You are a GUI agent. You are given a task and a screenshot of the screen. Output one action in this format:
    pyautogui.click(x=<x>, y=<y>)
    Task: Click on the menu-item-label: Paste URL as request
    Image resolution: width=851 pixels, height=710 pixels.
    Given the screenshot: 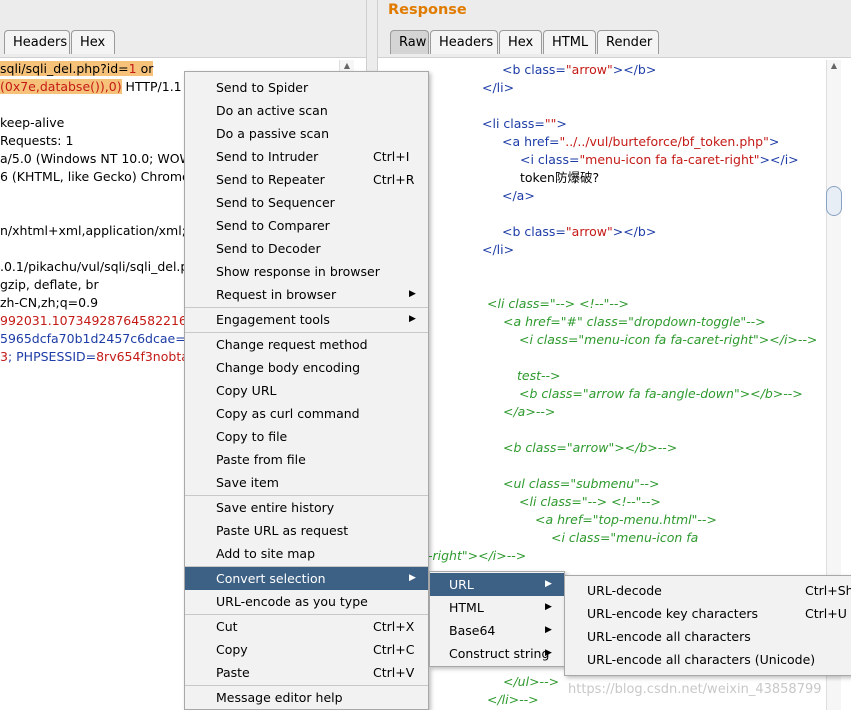 What is the action you would take?
    pyautogui.click(x=282, y=530)
    